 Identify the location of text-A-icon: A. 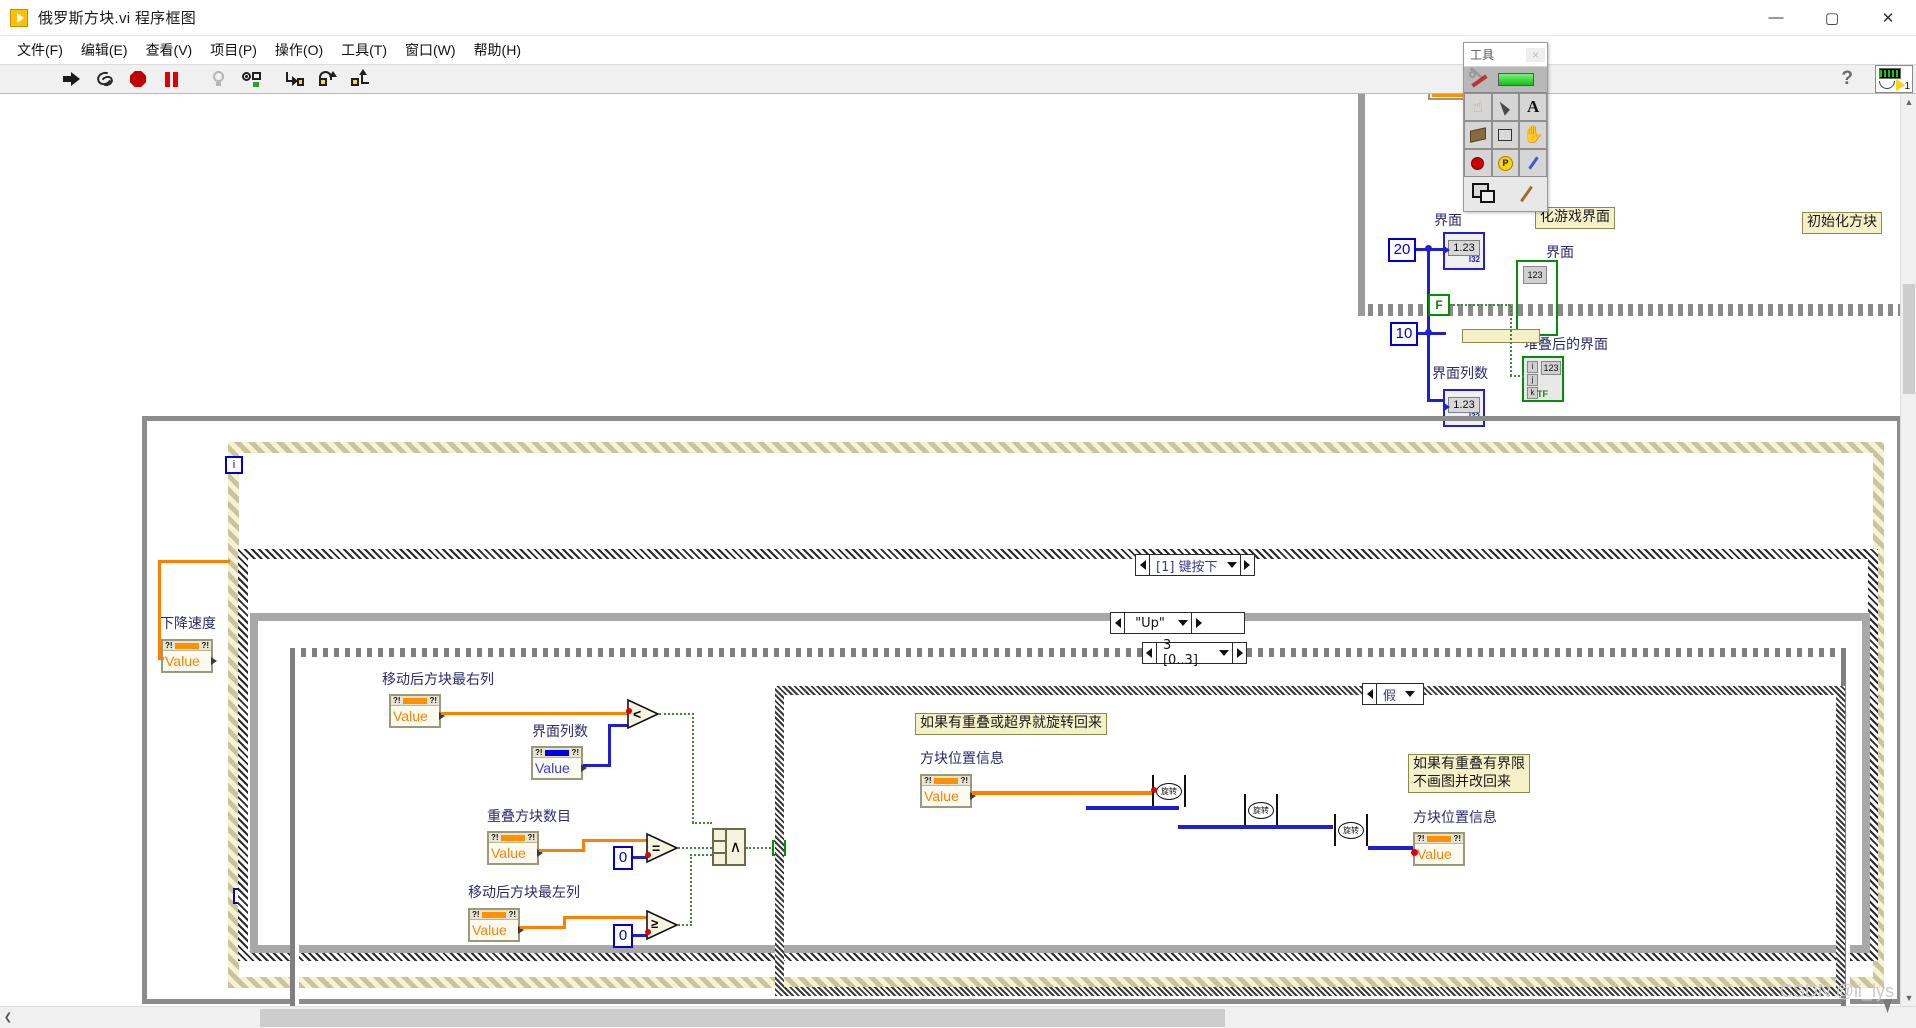
(1533, 106).